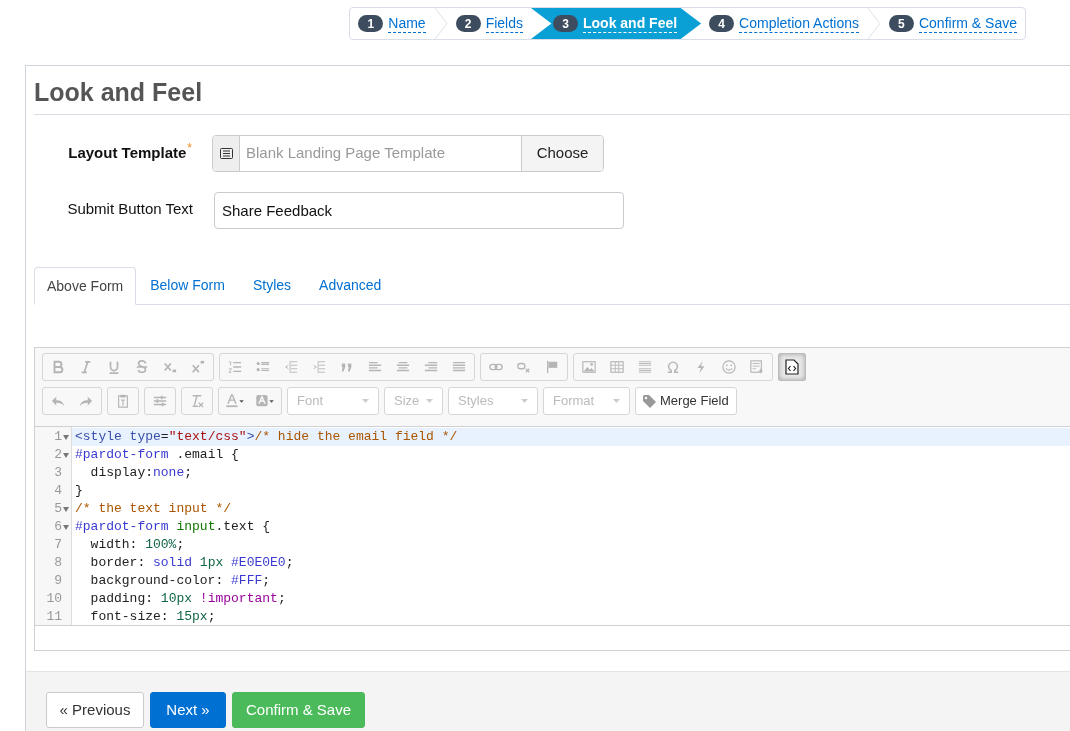  What do you see at coordinates (141, 473) in the screenshot?
I see `code-line: display:none;` at bounding box center [141, 473].